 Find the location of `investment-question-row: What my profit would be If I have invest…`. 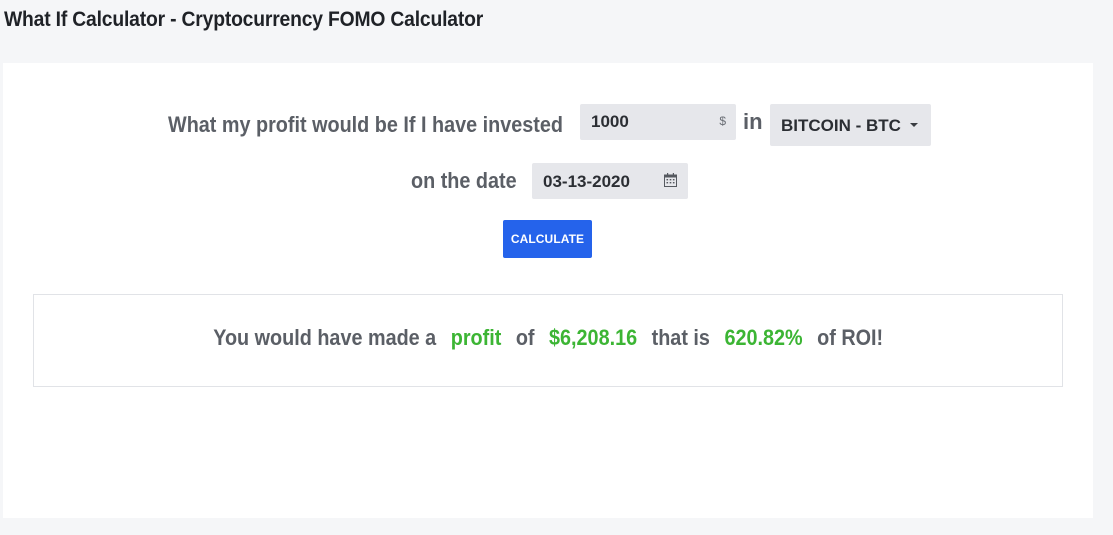

investment-question-row: What my profit would be If I have invest… is located at coordinates (387, 125).